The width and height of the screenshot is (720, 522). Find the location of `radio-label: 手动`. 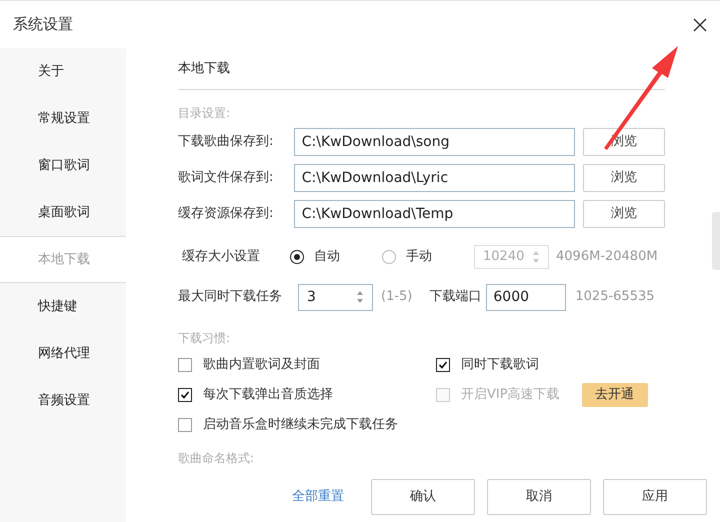

radio-label: 手动 is located at coordinates (419, 257).